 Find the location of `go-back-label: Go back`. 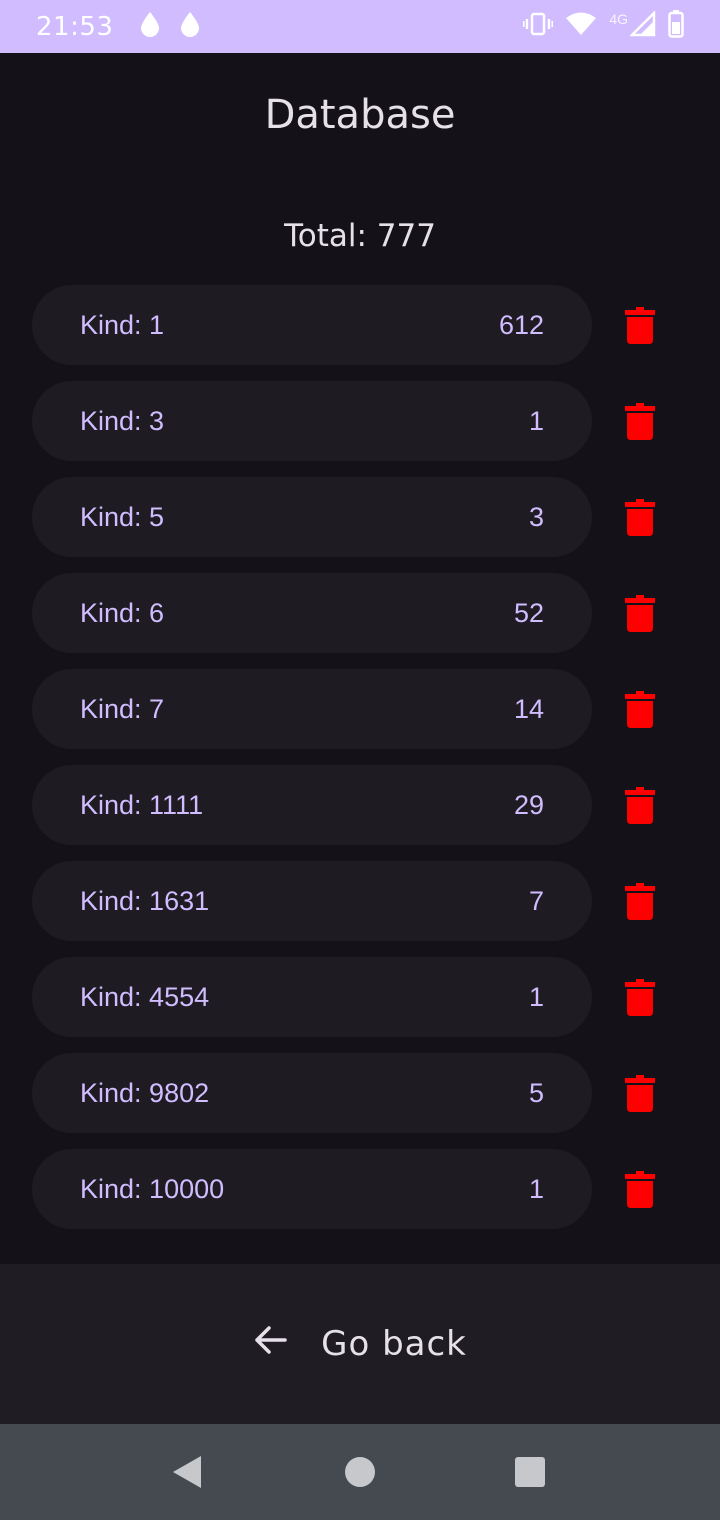

go-back-label: Go back is located at coordinates (394, 1344).